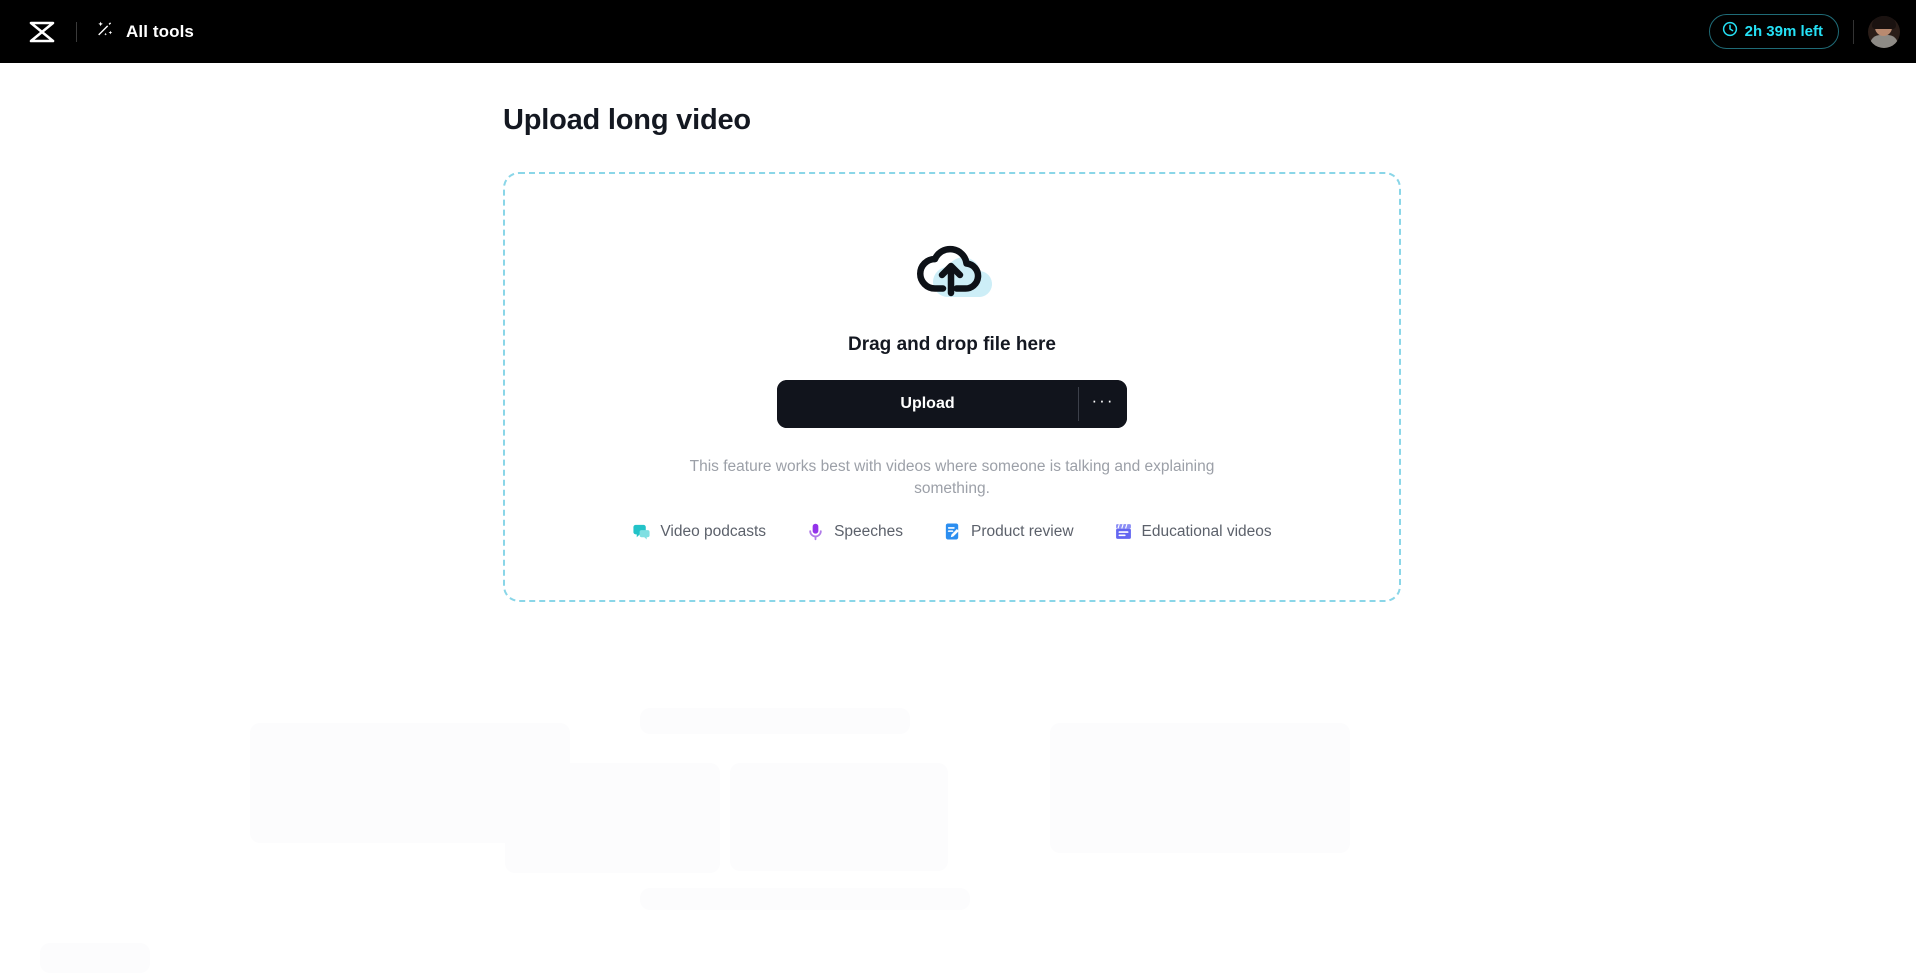 The height and width of the screenshot is (973, 1916). Describe the element at coordinates (641, 531) in the screenshot. I see `speech-bubble-icon` at that location.